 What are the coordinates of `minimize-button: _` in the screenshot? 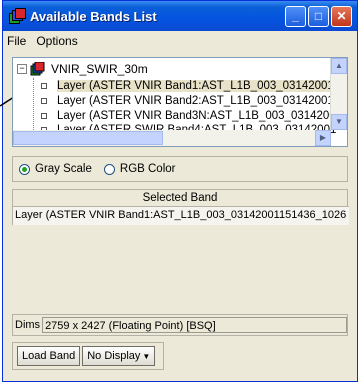 It's located at (295, 16).